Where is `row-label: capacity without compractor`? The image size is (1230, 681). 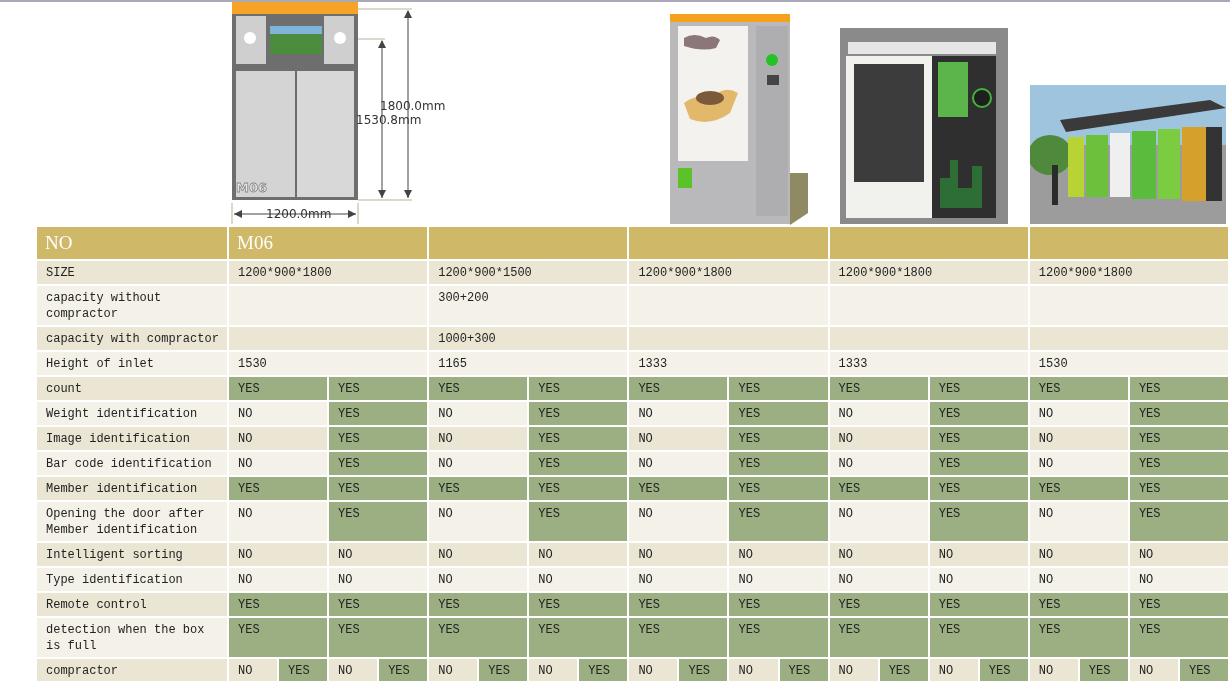
row-label: capacity without compractor is located at coordinates (132, 305).